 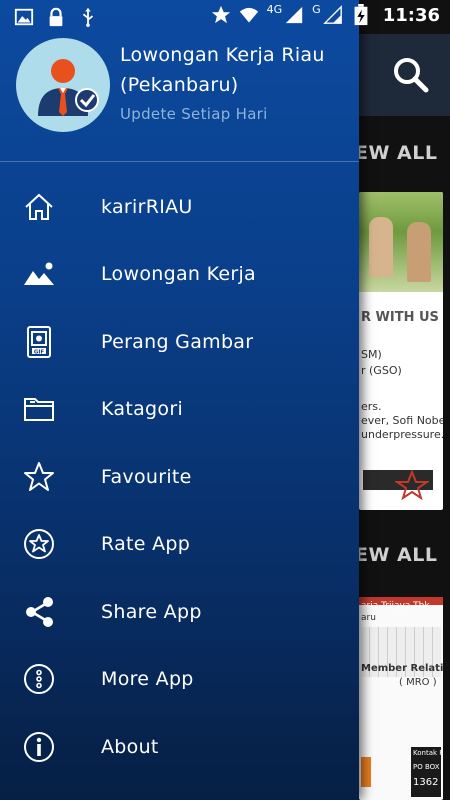 What do you see at coordinates (368, 618) in the screenshot?
I see `thumb-text: aru` at bounding box center [368, 618].